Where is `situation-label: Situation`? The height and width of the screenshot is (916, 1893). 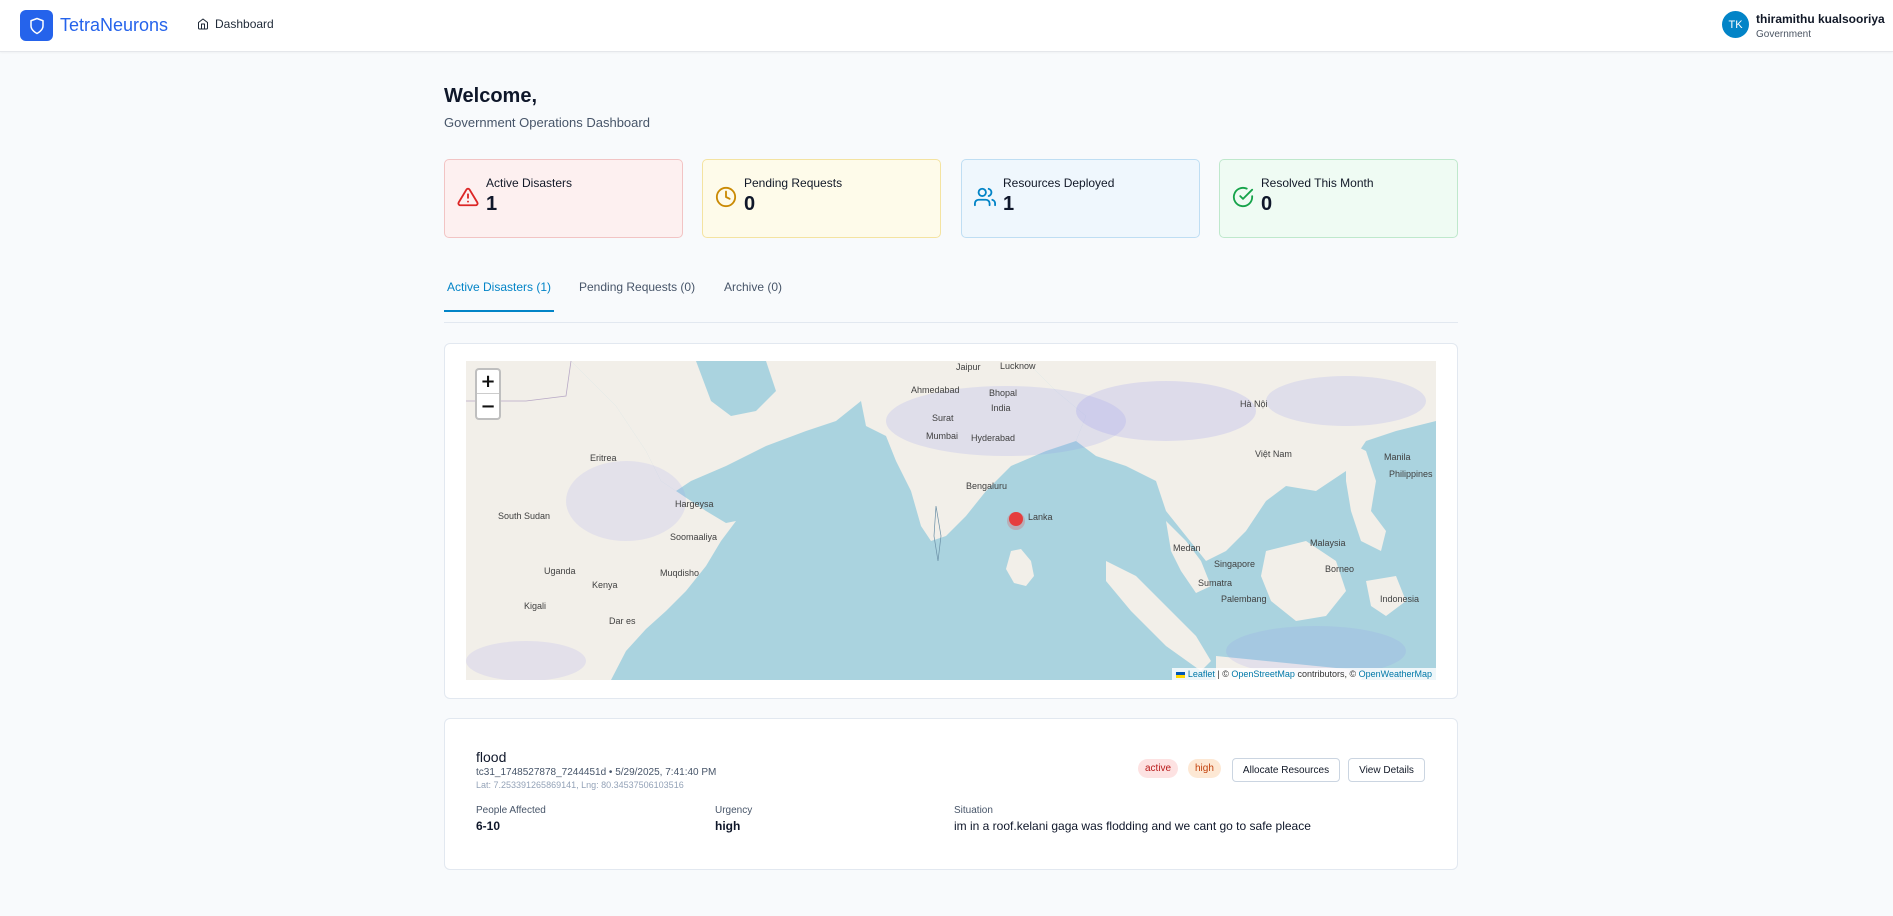 situation-label: Situation is located at coordinates (973, 810).